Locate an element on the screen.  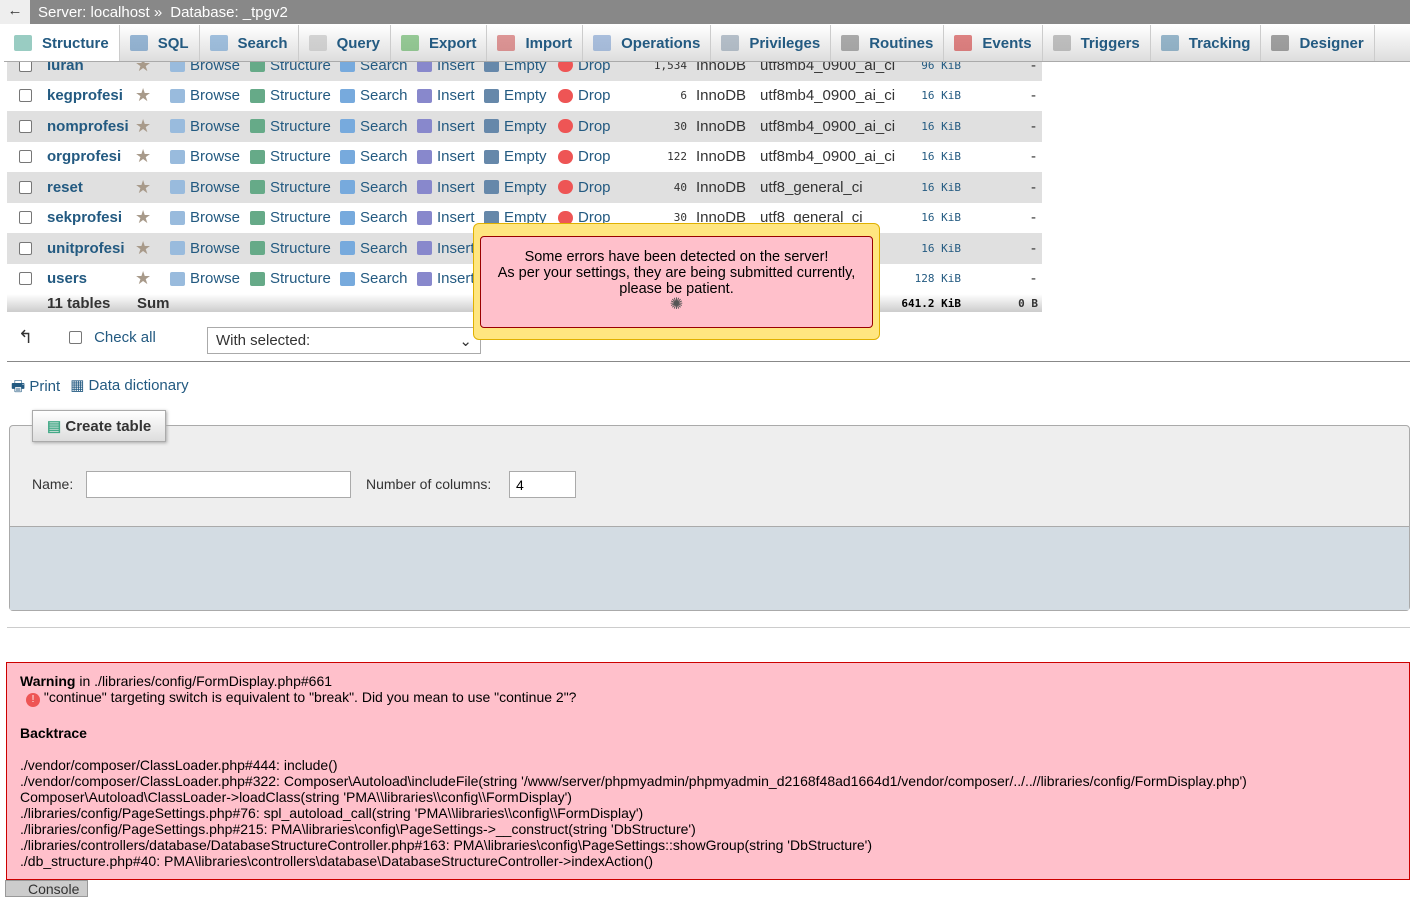
check-all-label: Check all is located at coordinates (125, 337).